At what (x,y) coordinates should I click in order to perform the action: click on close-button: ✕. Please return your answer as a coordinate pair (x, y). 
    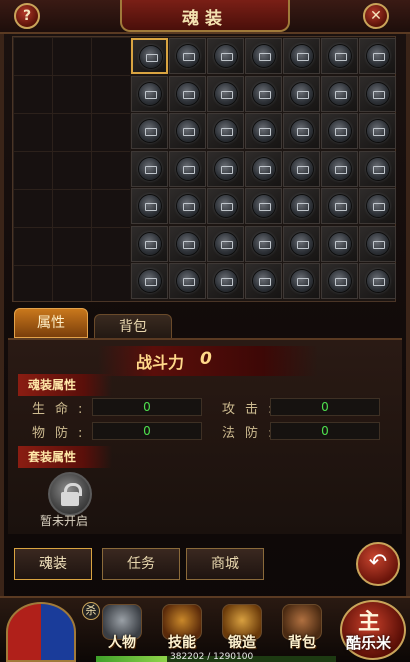
    Looking at the image, I should click on (376, 16).